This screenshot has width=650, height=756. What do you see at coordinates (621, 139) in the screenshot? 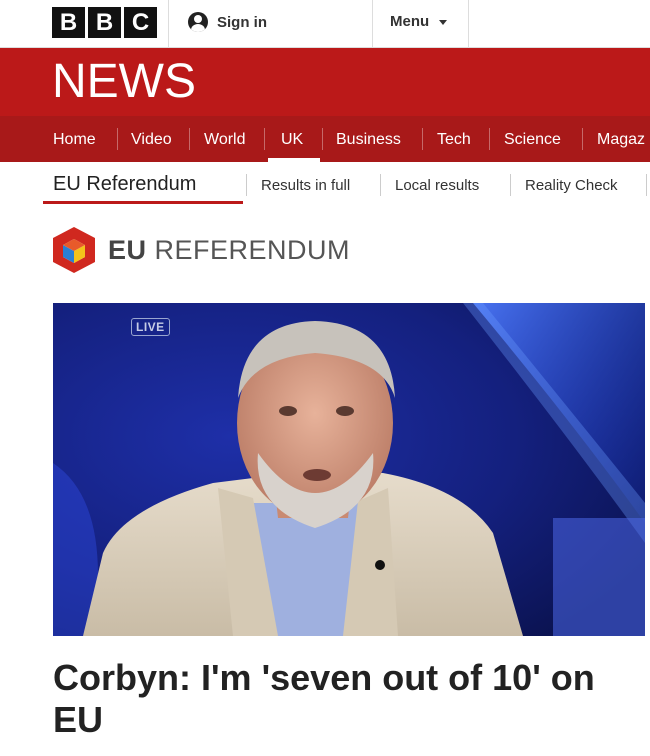
I see `nav-item-magazine: Magaz` at bounding box center [621, 139].